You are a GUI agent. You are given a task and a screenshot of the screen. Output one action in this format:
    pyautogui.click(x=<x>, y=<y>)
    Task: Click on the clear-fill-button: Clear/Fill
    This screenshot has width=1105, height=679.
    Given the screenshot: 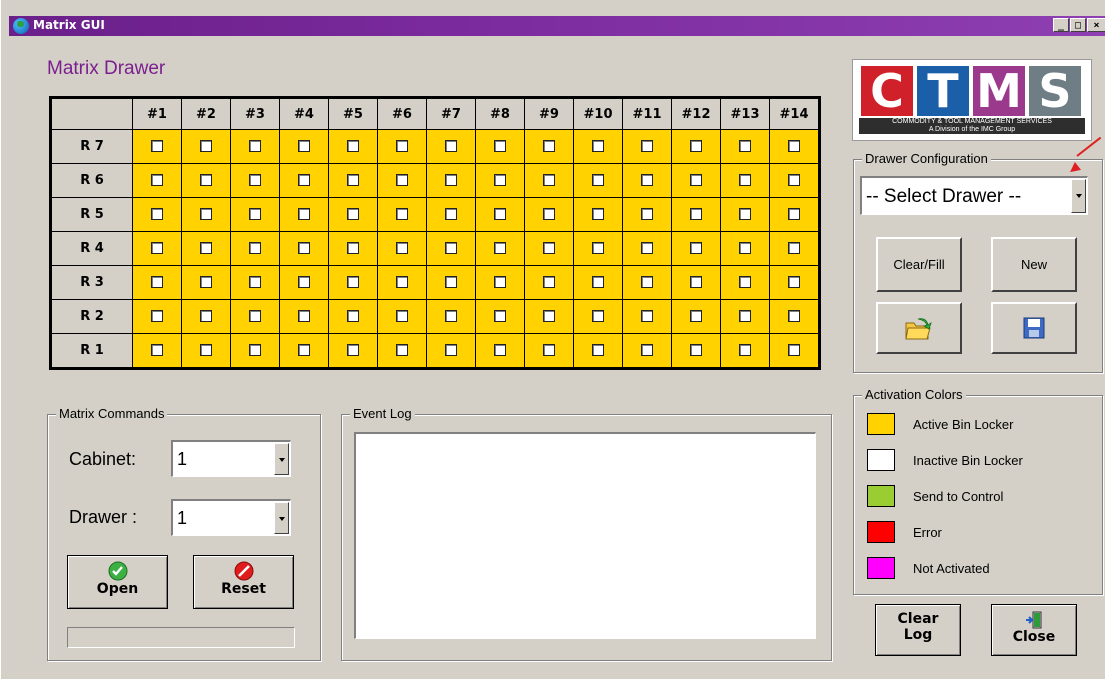 What is the action you would take?
    pyautogui.click(x=919, y=264)
    